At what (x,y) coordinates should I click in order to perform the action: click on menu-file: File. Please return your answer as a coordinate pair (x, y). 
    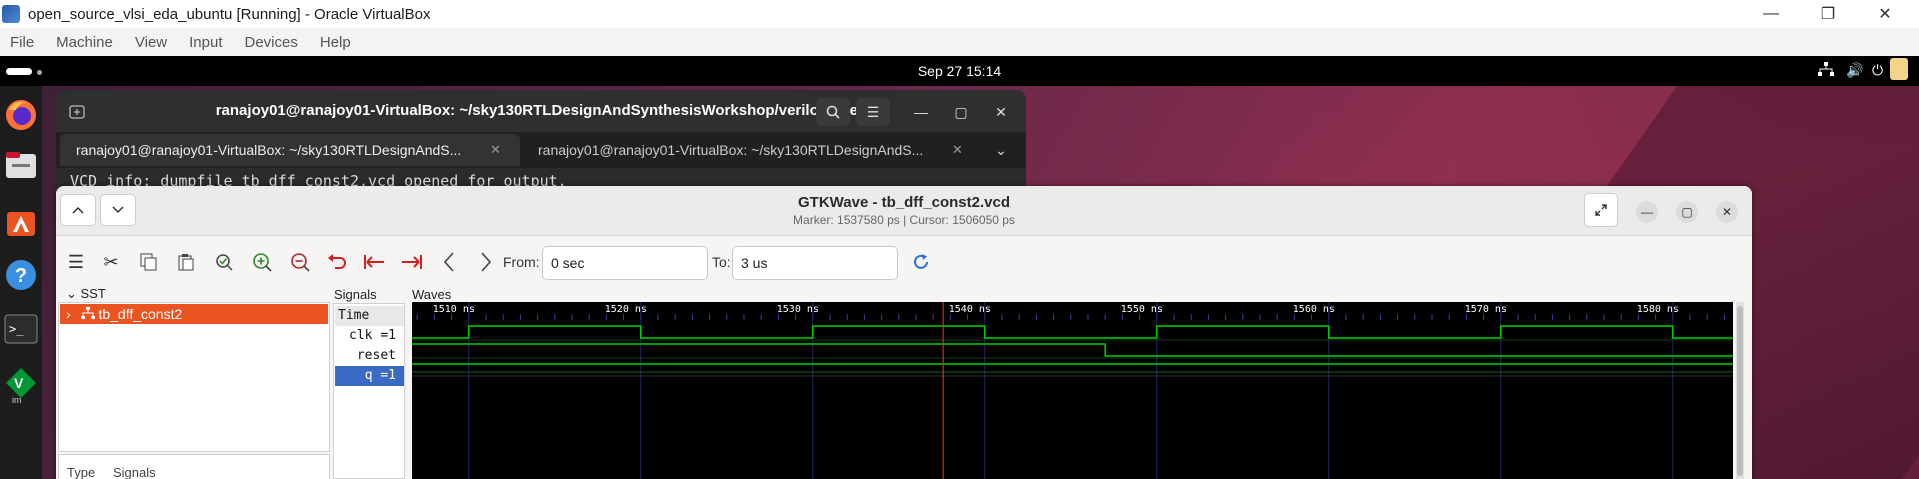
    Looking at the image, I should click on (22, 42).